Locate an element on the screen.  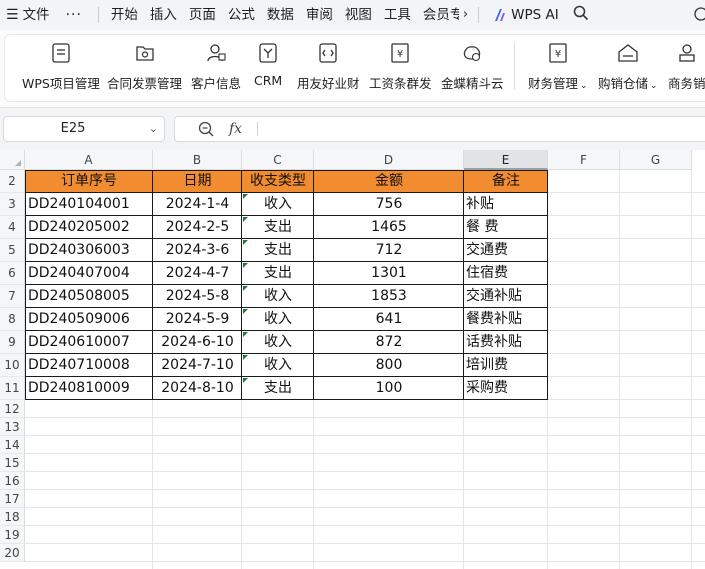
cell-date: 2024-3-6 is located at coordinates (197, 250).